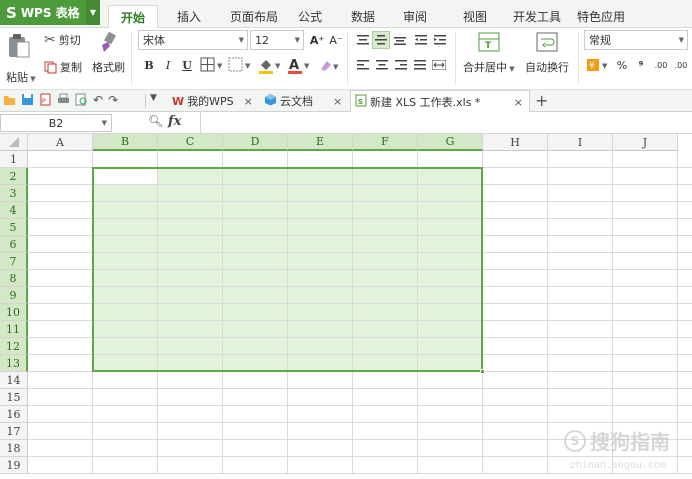  Describe the element at coordinates (489, 43) in the screenshot. I see `merge-center-icon: T` at that location.